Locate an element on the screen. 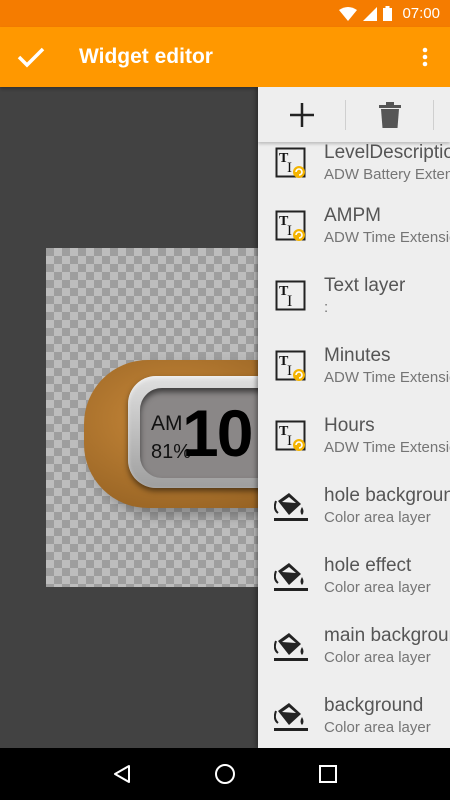  status-bar: 07:00 is located at coordinates (225, 13).